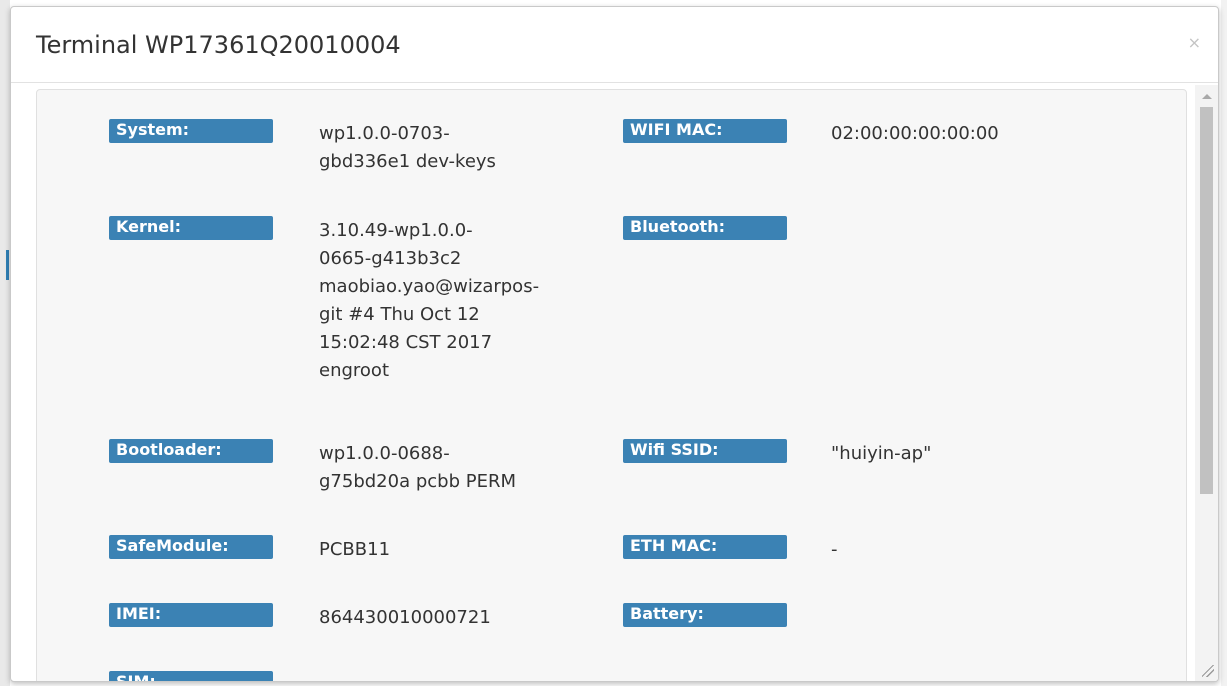  I want to click on vertical-scrollbar, so click(1206, 383).